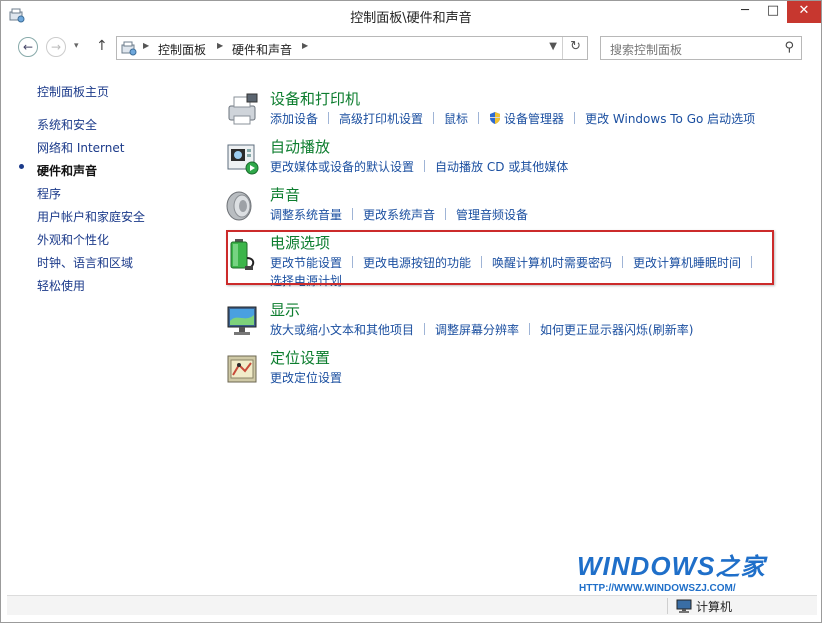  What do you see at coordinates (515, 204) in the screenshot?
I see `category-sound: 声音 调整系统音量 更改系统声音 管理音频设备` at bounding box center [515, 204].